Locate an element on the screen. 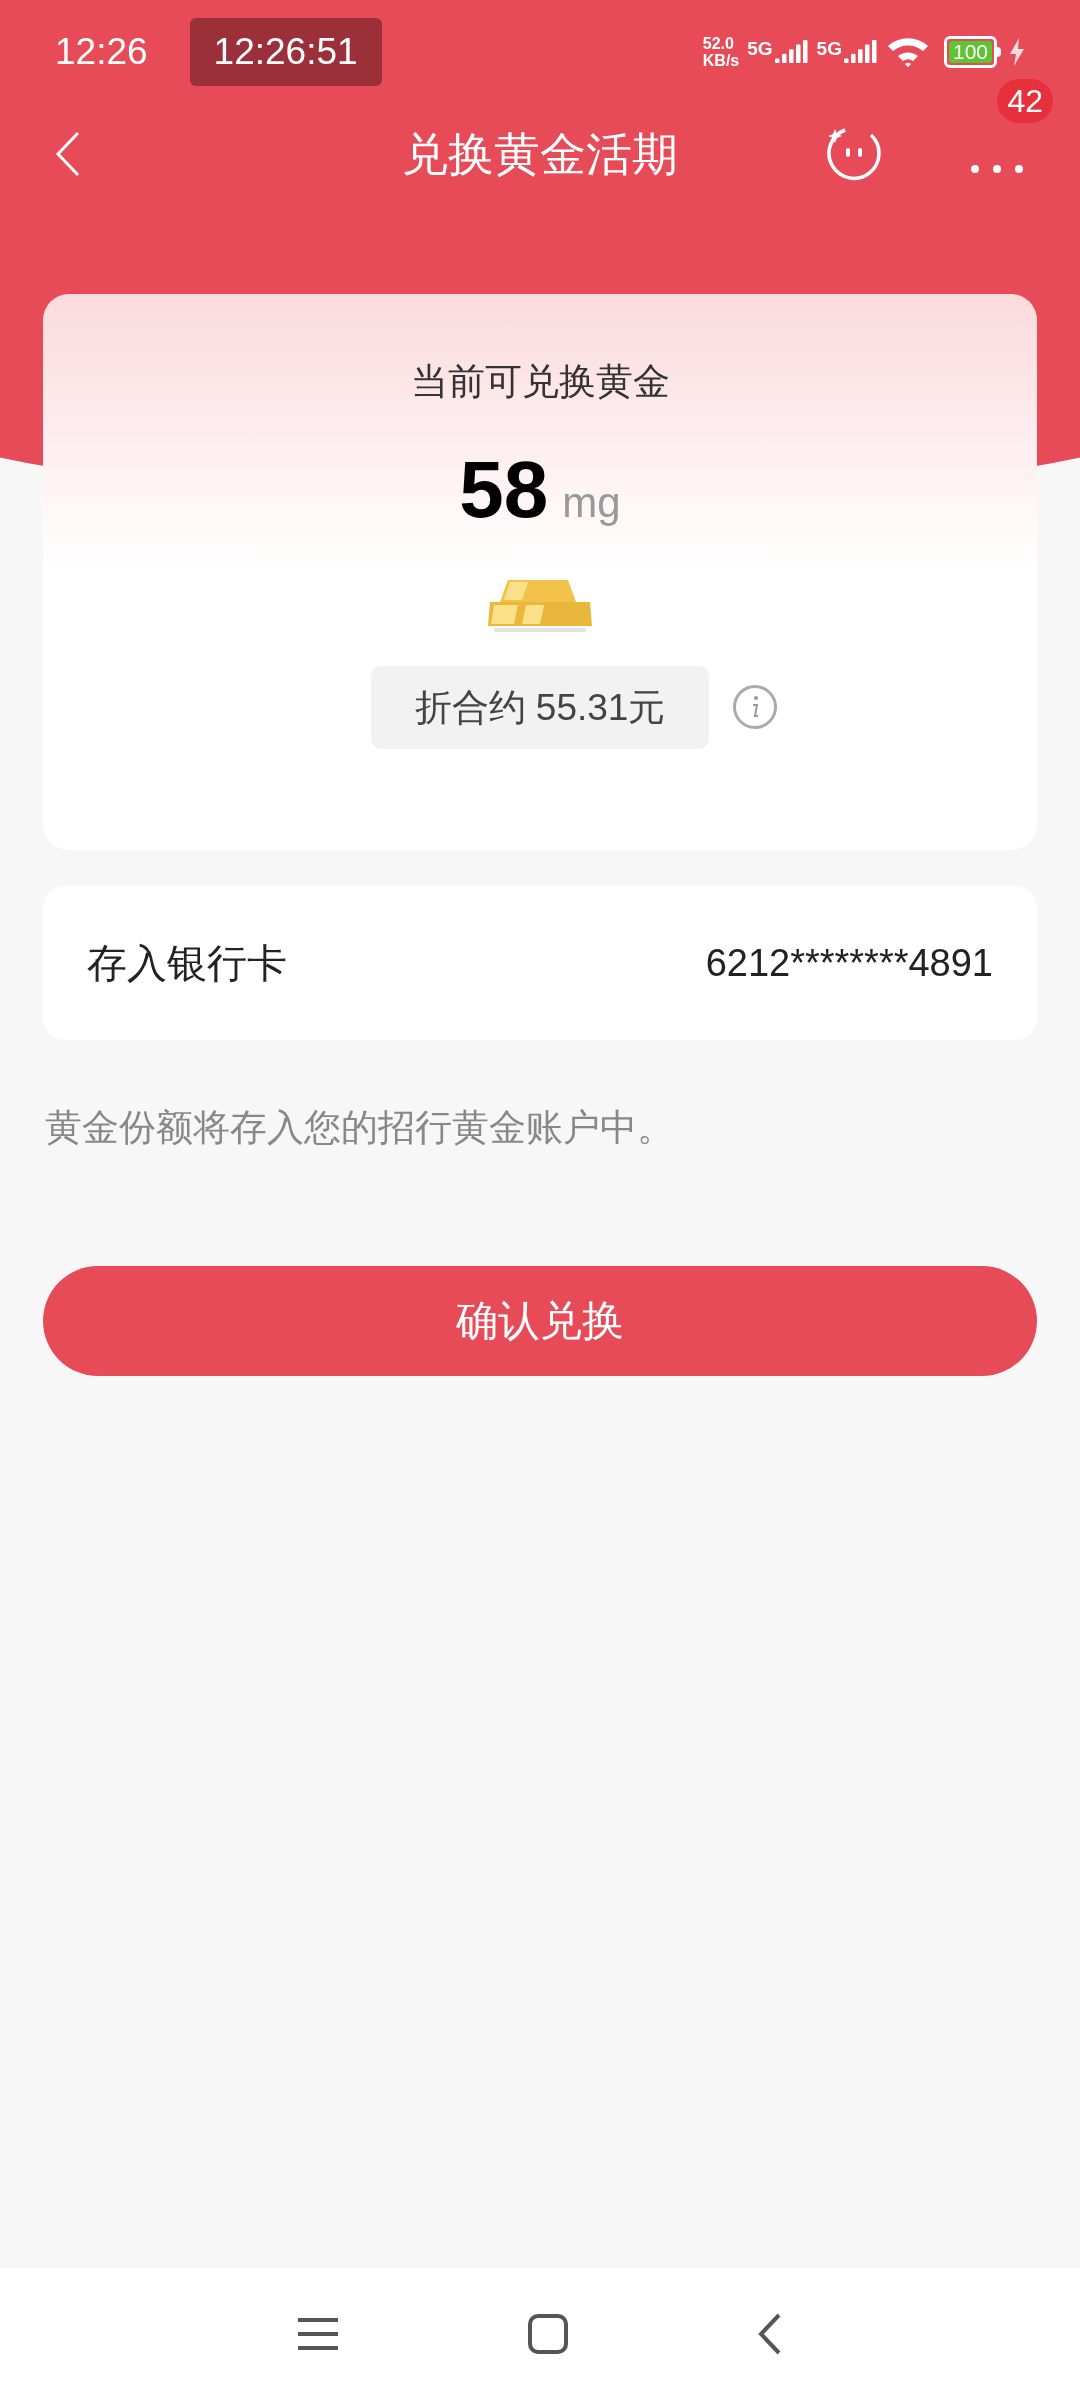 The height and width of the screenshot is (2400, 1080). bank-row-label: 存入银行卡 is located at coordinates (187, 963).